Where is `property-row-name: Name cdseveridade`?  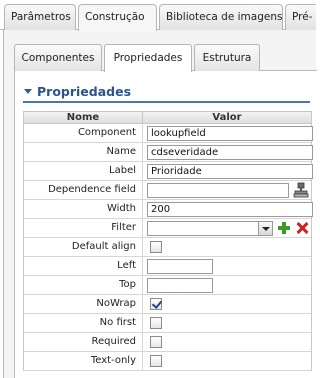
property-row-name: Name cdseveridade is located at coordinates (168, 152).